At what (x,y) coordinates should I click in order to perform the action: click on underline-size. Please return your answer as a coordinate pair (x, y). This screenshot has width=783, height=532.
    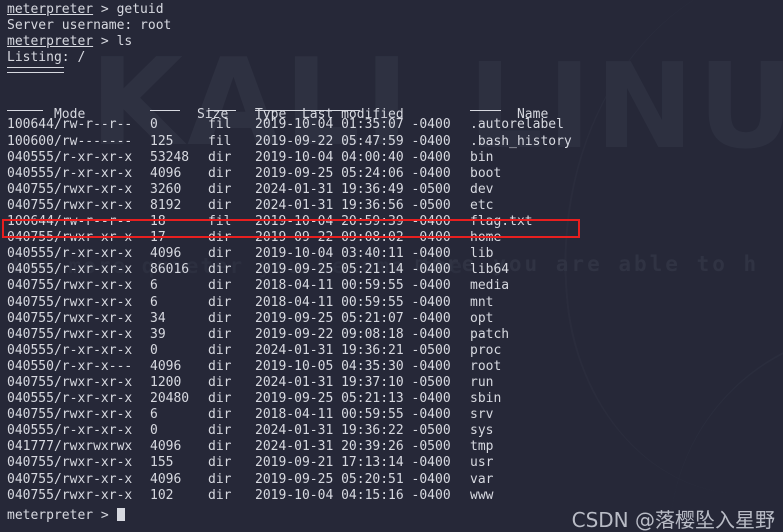
    Looking at the image, I should click on (165, 111).